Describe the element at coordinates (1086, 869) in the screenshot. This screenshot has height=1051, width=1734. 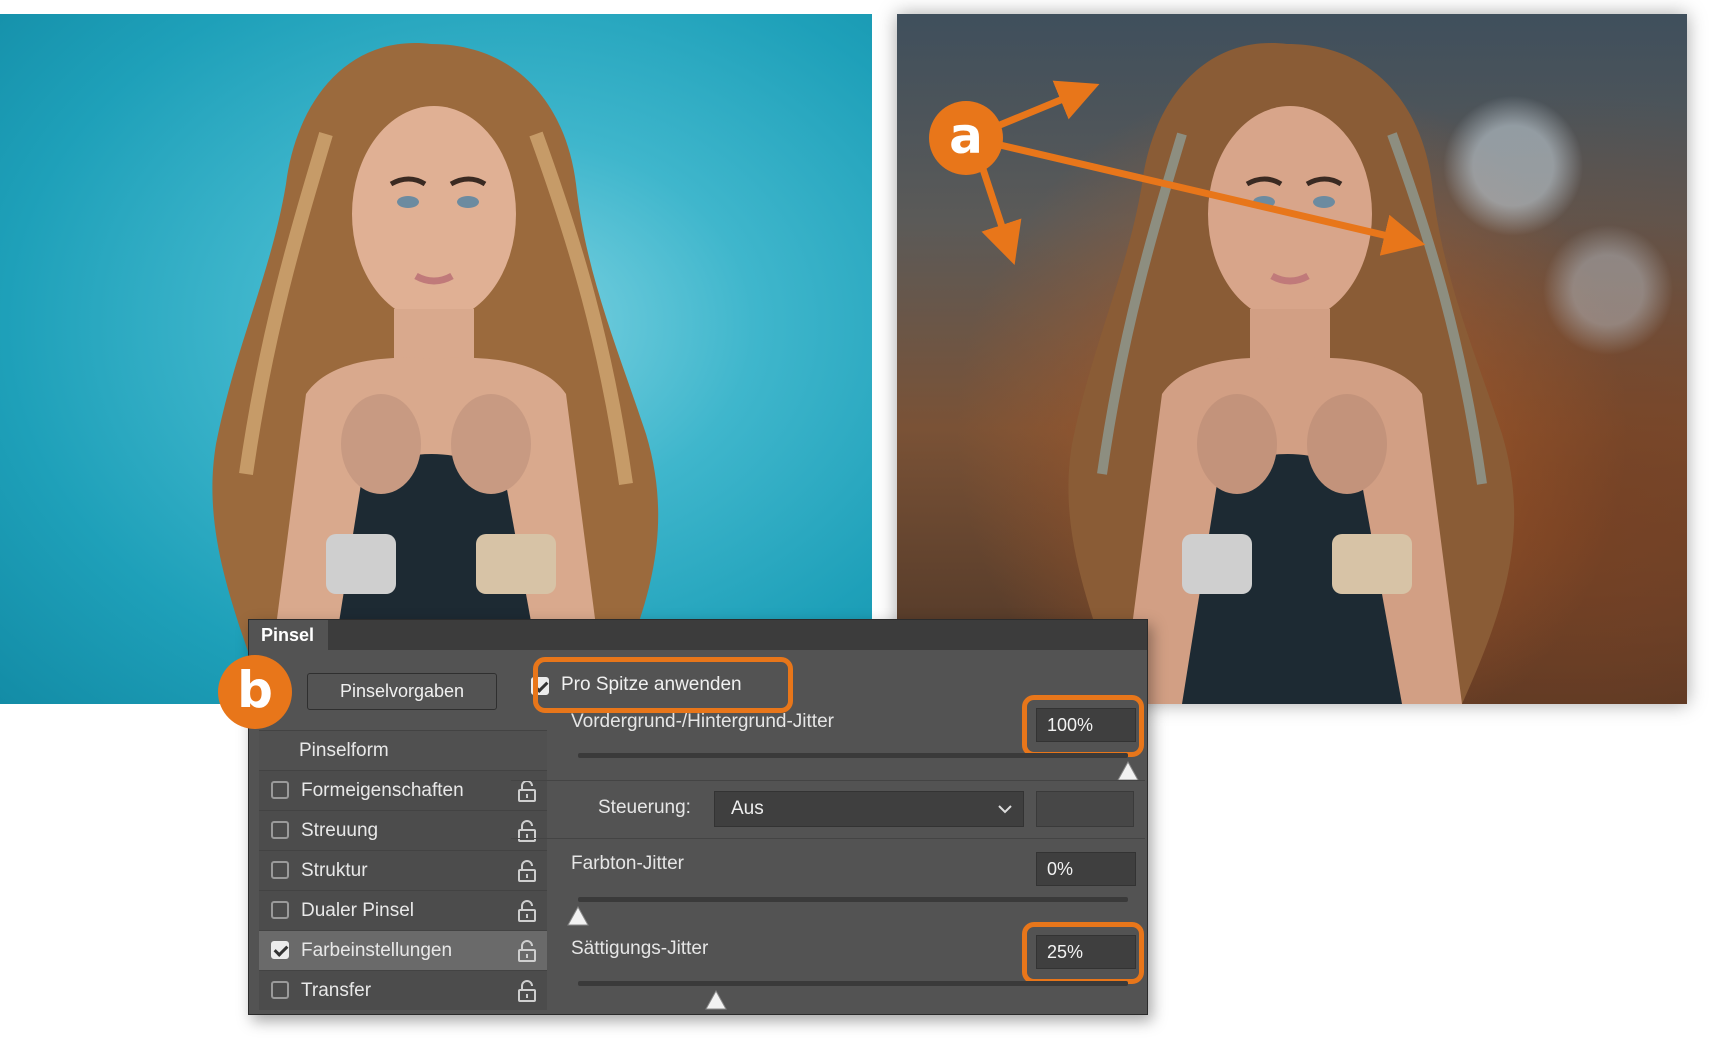
I see `hue-jitter-value: 0%` at that location.